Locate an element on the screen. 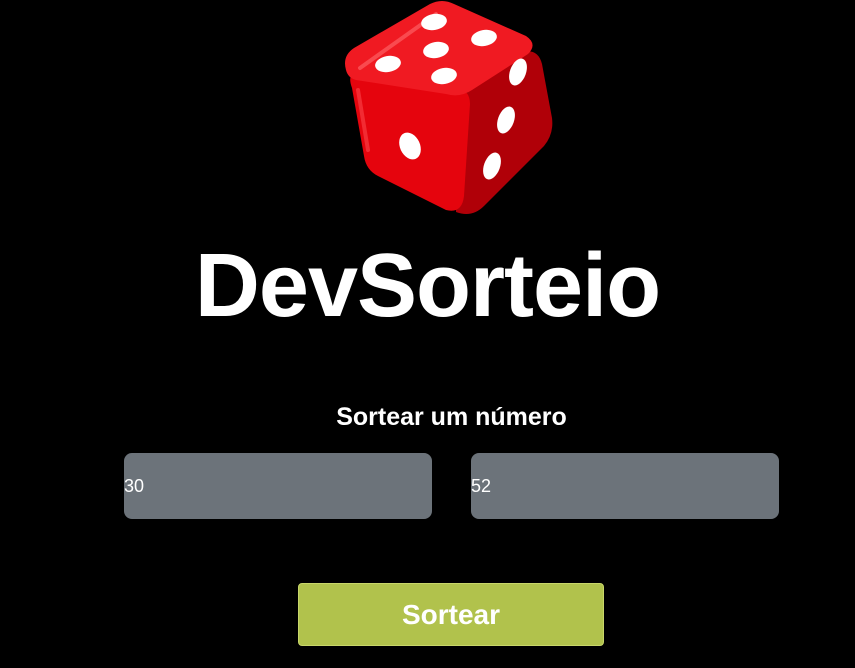  app-title: DevSorteio is located at coordinates (427, 286).